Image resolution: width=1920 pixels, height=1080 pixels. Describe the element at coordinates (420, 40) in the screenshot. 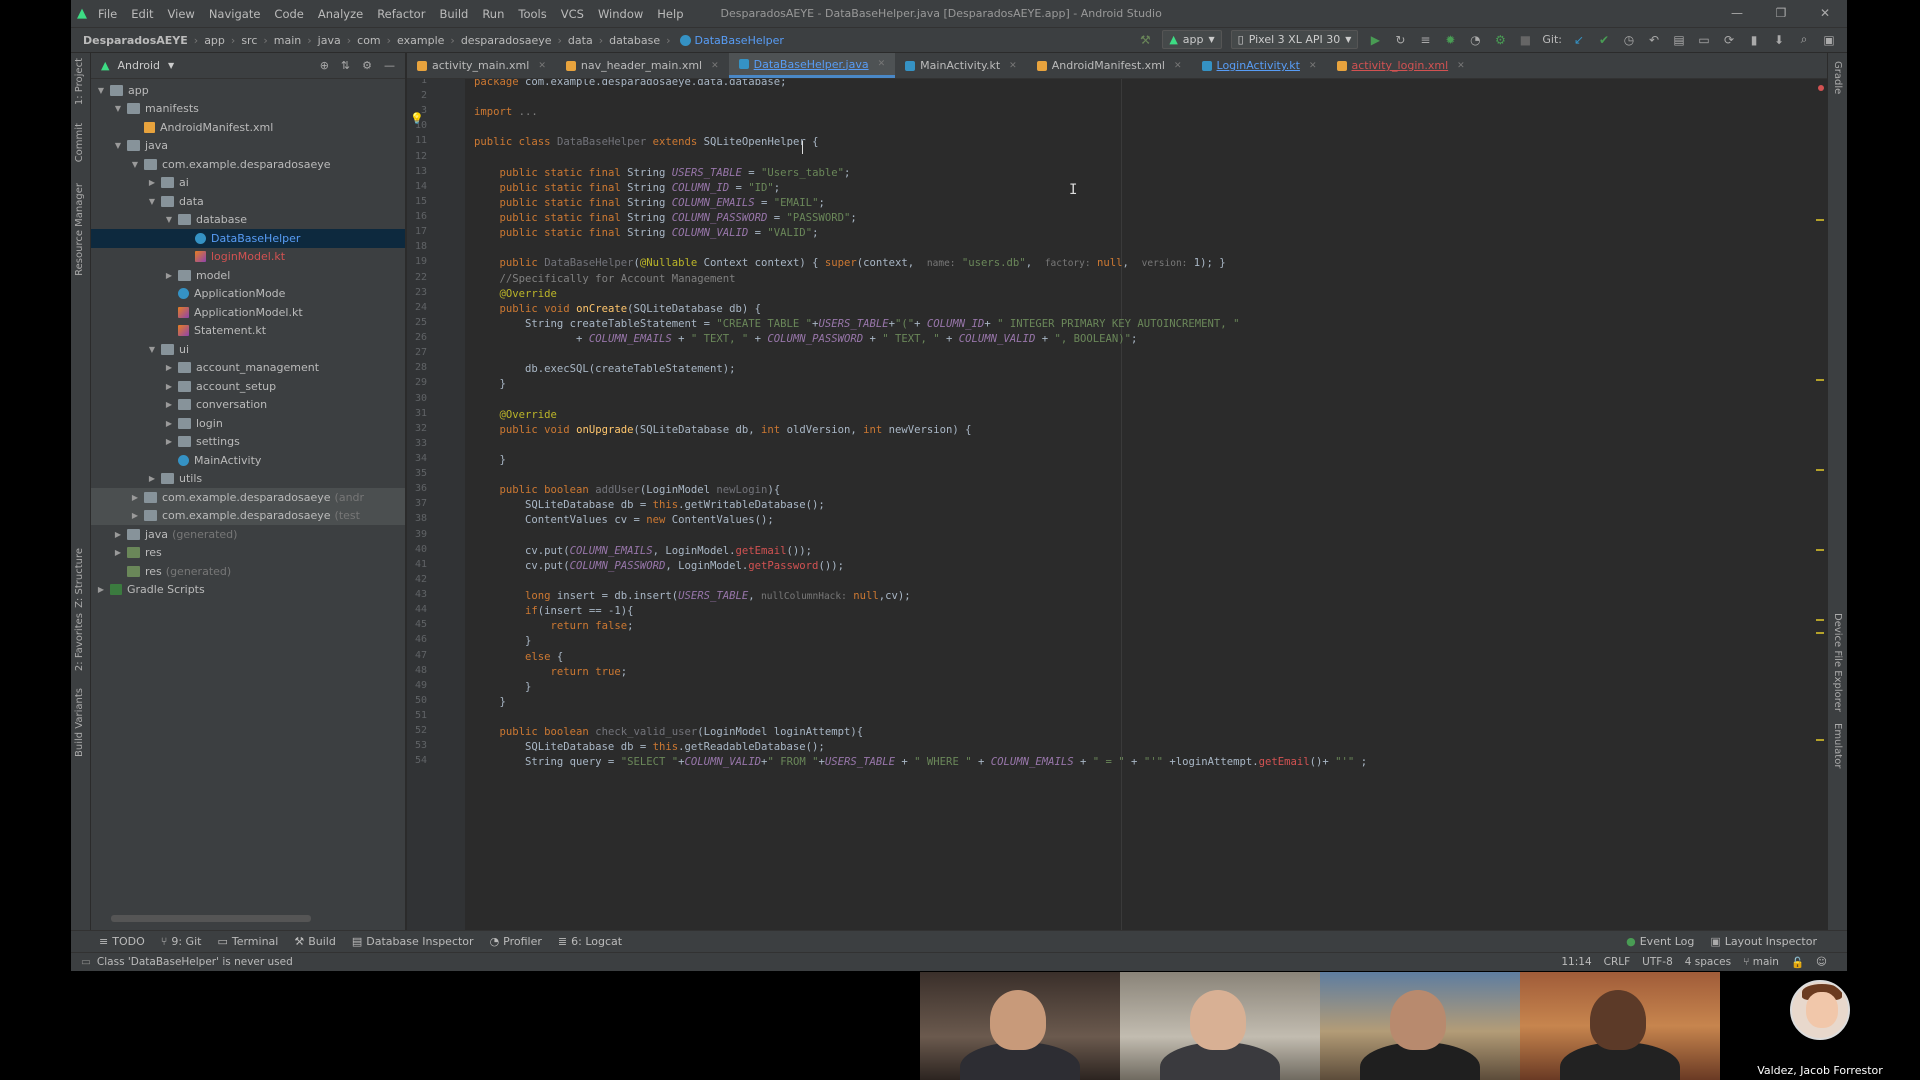

I see `breadcrumb-item: example` at that location.